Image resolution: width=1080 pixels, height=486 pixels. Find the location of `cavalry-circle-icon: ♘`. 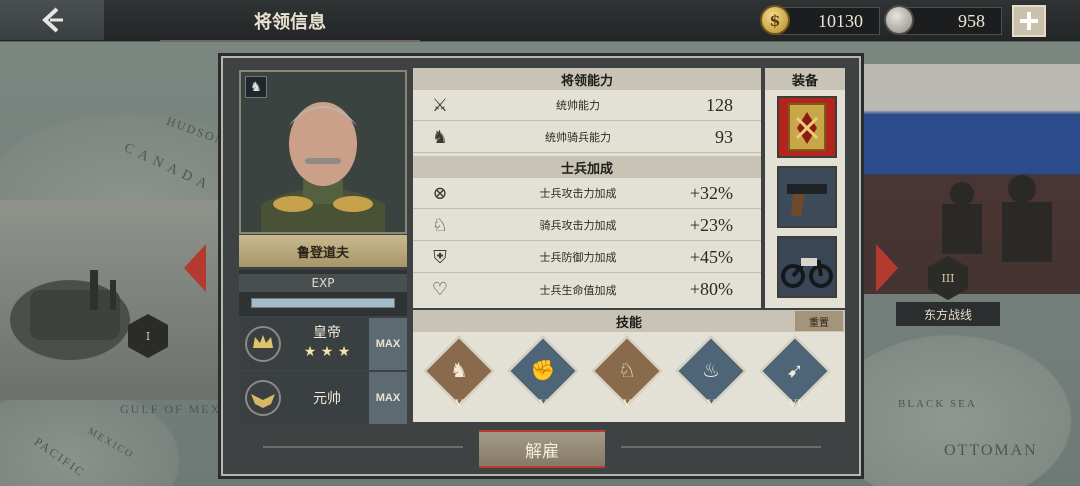

cavalry-circle-icon: ♘ is located at coordinates (440, 225).